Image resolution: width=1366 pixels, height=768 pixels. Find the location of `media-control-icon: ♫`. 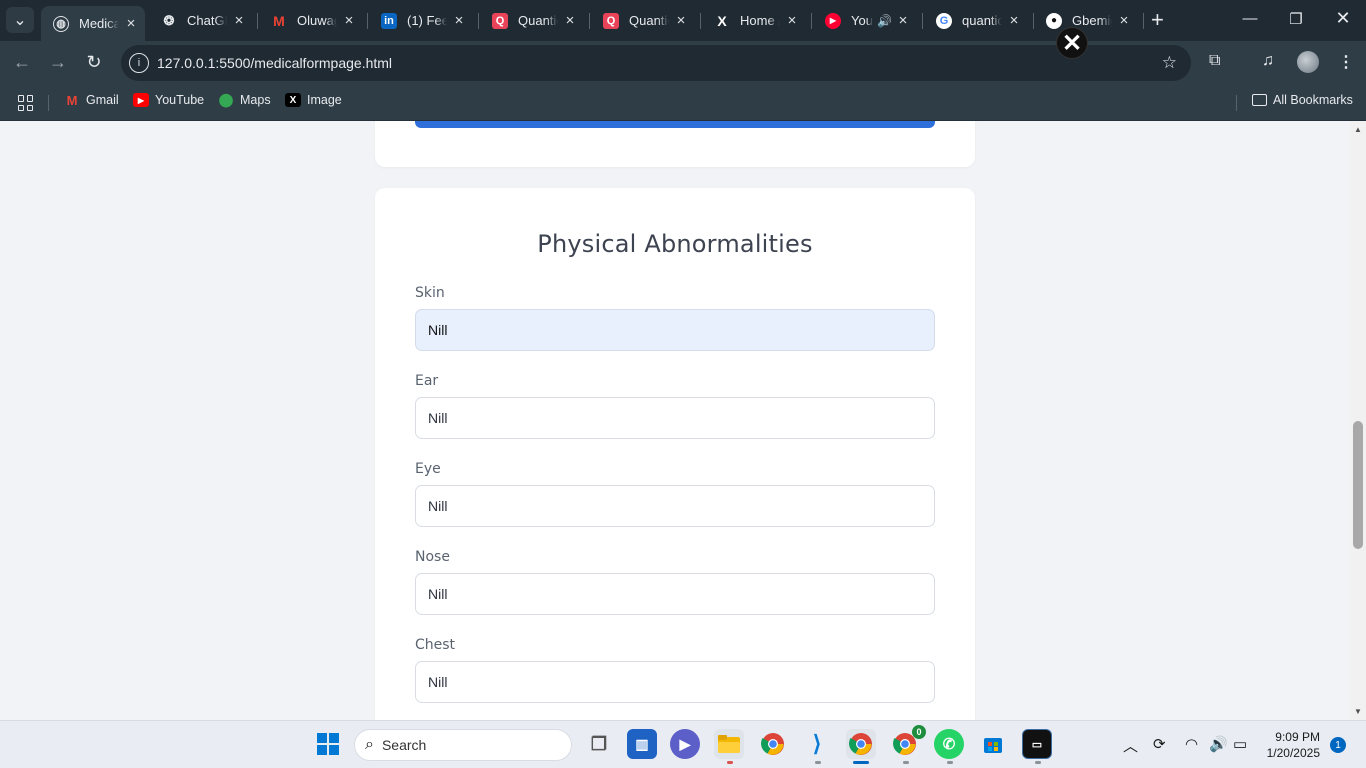

media-control-icon: ♫ is located at coordinates (1268, 61).